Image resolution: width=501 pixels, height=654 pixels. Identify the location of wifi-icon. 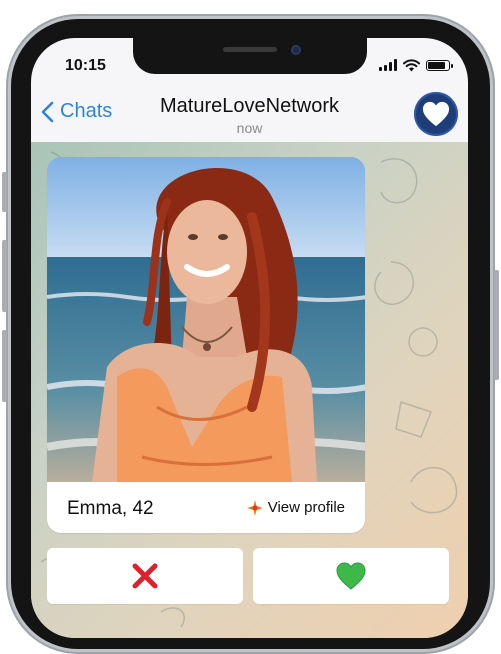
(411, 64).